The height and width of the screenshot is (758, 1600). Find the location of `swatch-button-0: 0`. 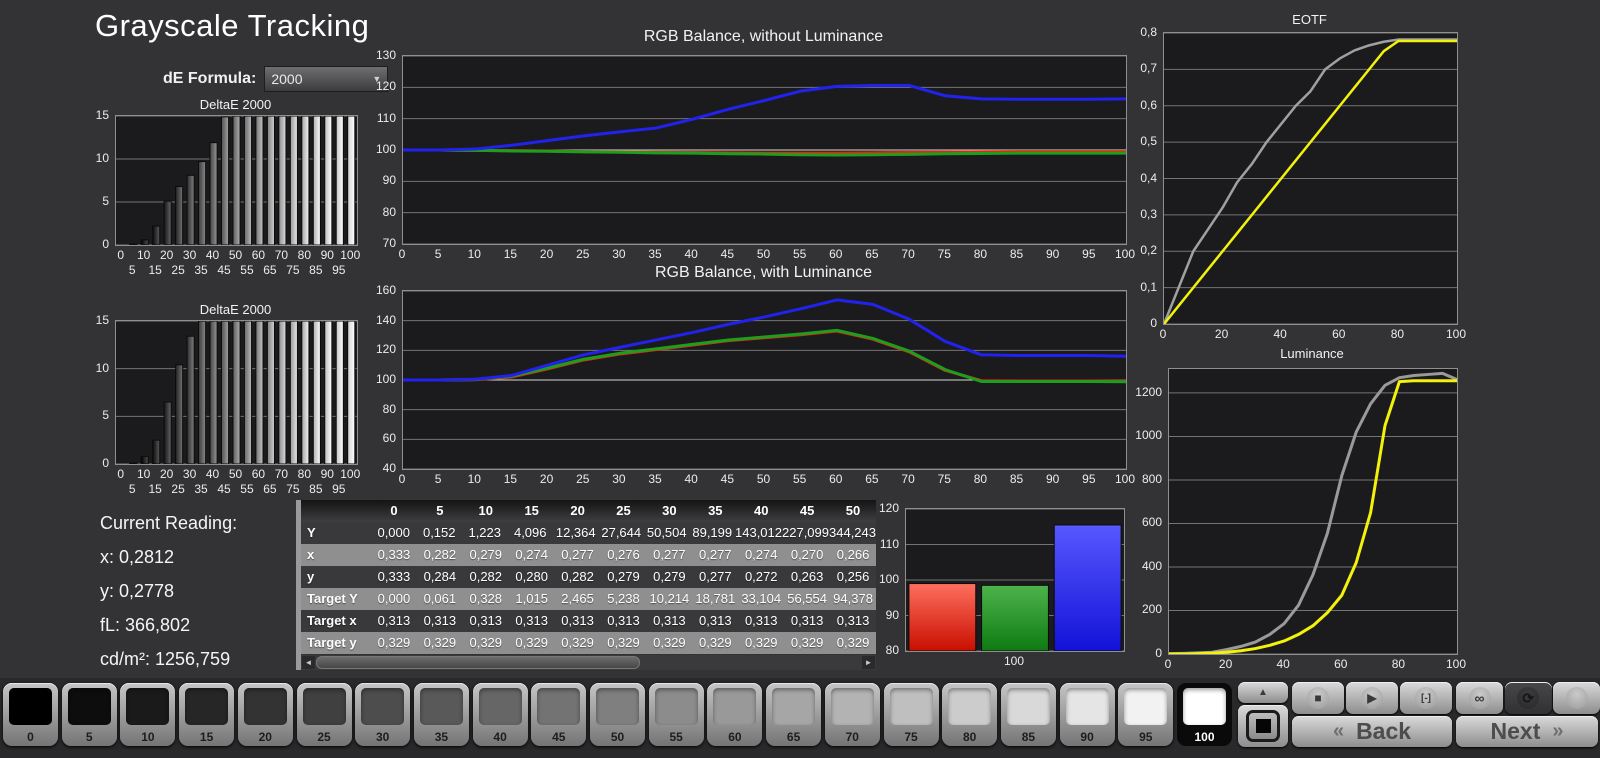

swatch-button-0: 0 is located at coordinates (30, 714).